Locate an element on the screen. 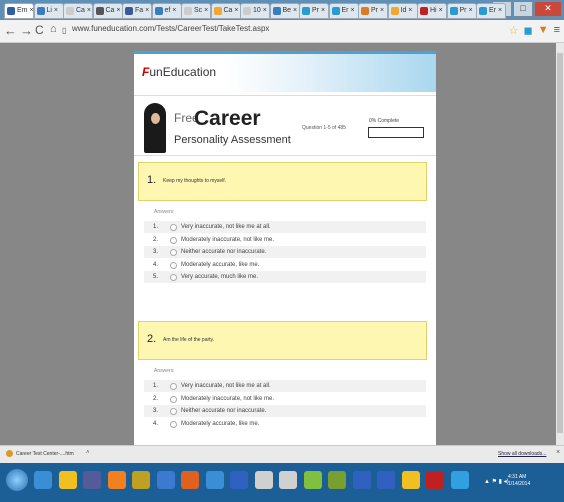  tab-label: Sc is located at coordinates (198, 10).